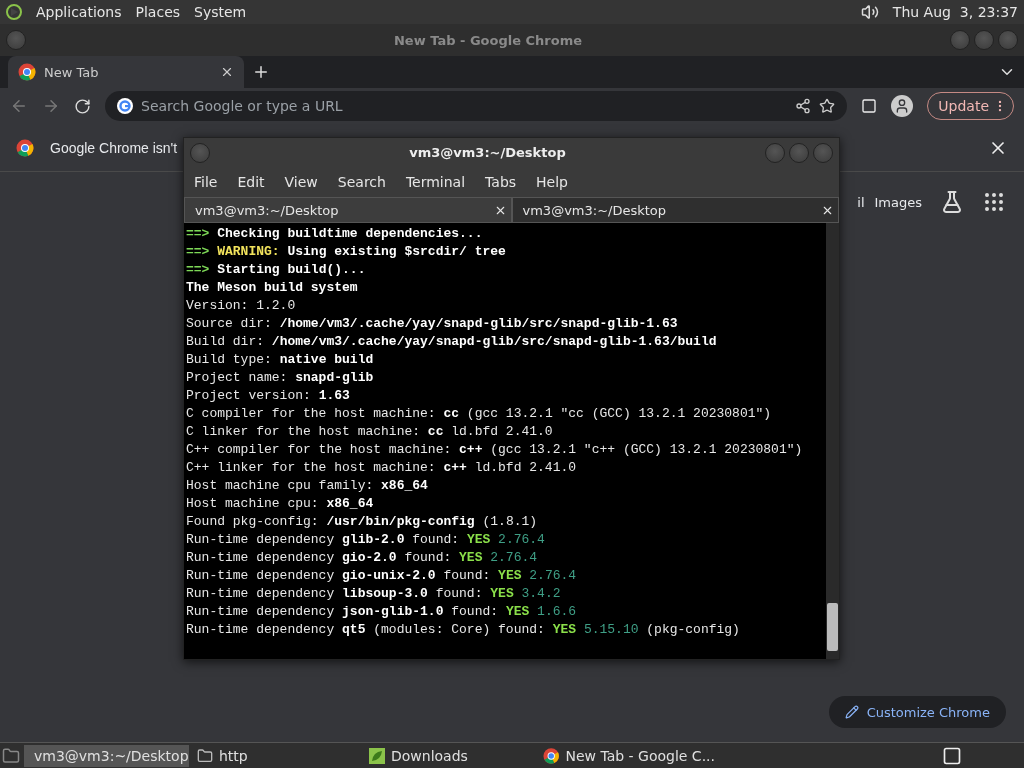  I want to click on reload-icon, so click(82, 106).